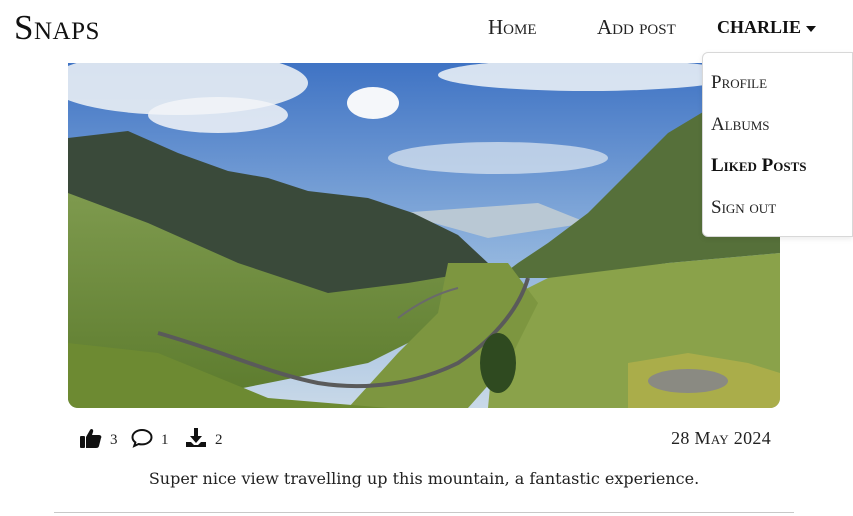 This screenshot has width=853, height=516. What do you see at coordinates (636, 27) in the screenshot?
I see `nav-add-post-link: Add post` at bounding box center [636, 27].